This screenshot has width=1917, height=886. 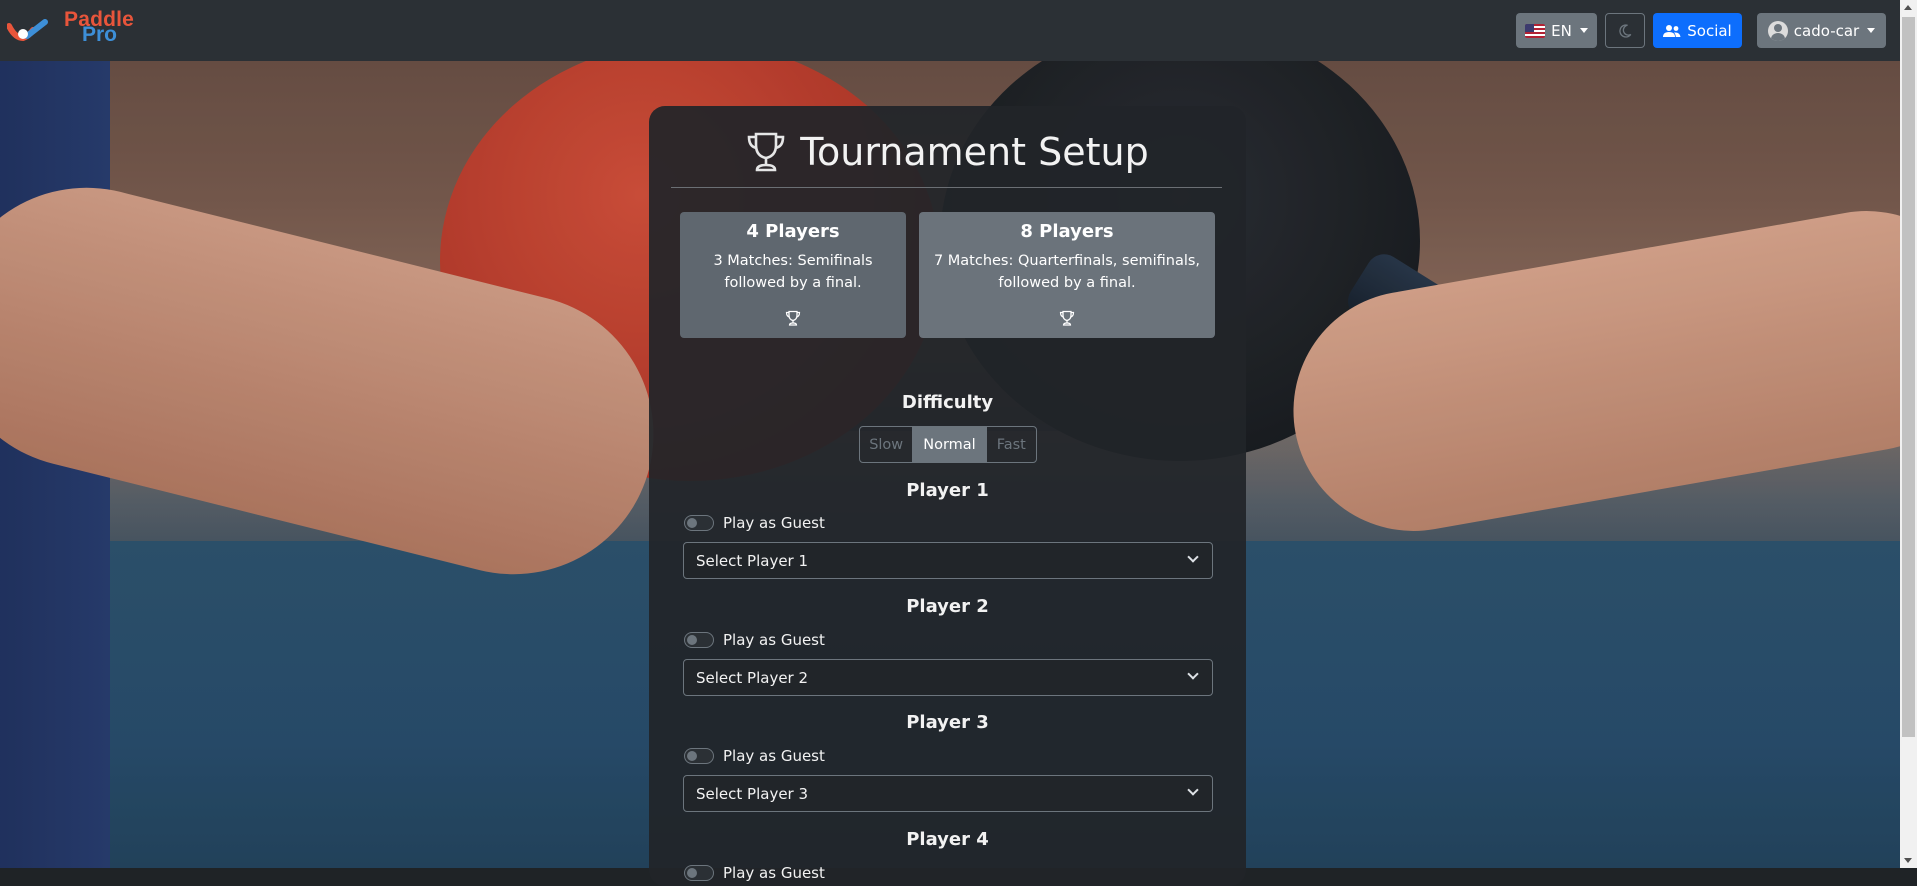 What do you see at coordinates (947, 606) in the screenshot?
I see `player-2-heading: Player 2` at bounding box center [947, 606].